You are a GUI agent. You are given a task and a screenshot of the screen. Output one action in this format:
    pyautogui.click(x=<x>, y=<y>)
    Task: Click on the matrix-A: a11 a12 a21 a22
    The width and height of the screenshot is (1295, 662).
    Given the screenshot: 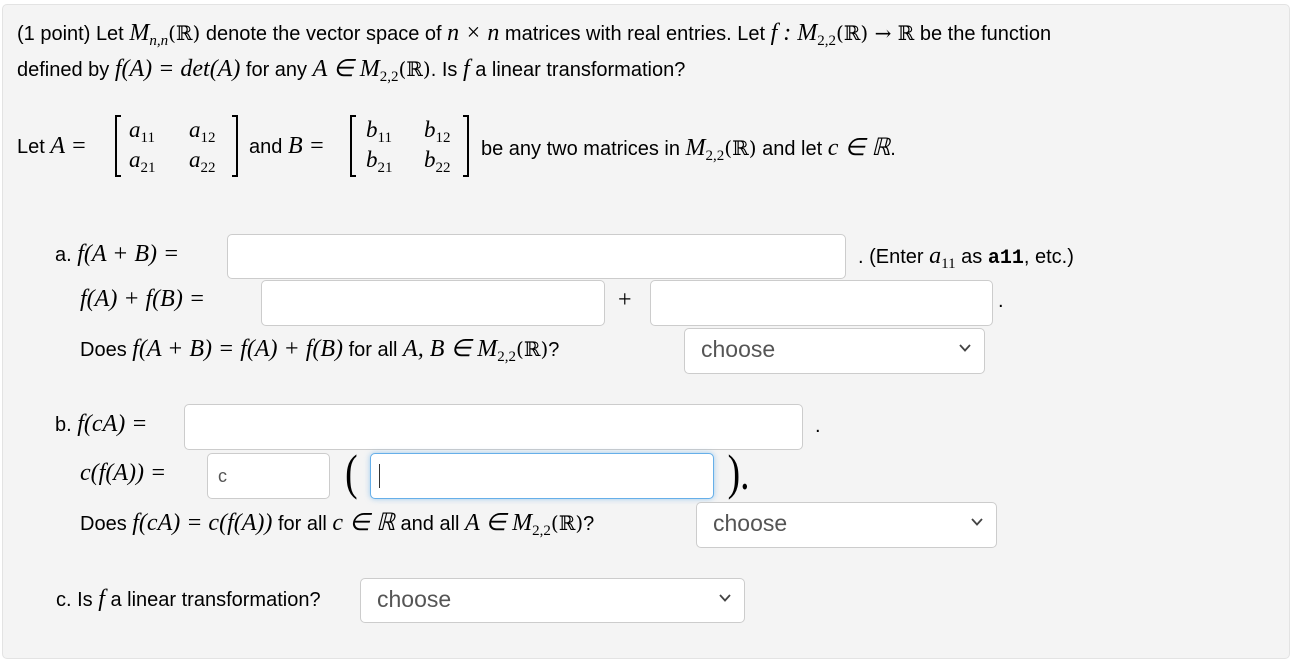 What is the action you would take?
    pyautogui.click(x=177, y=146)
    